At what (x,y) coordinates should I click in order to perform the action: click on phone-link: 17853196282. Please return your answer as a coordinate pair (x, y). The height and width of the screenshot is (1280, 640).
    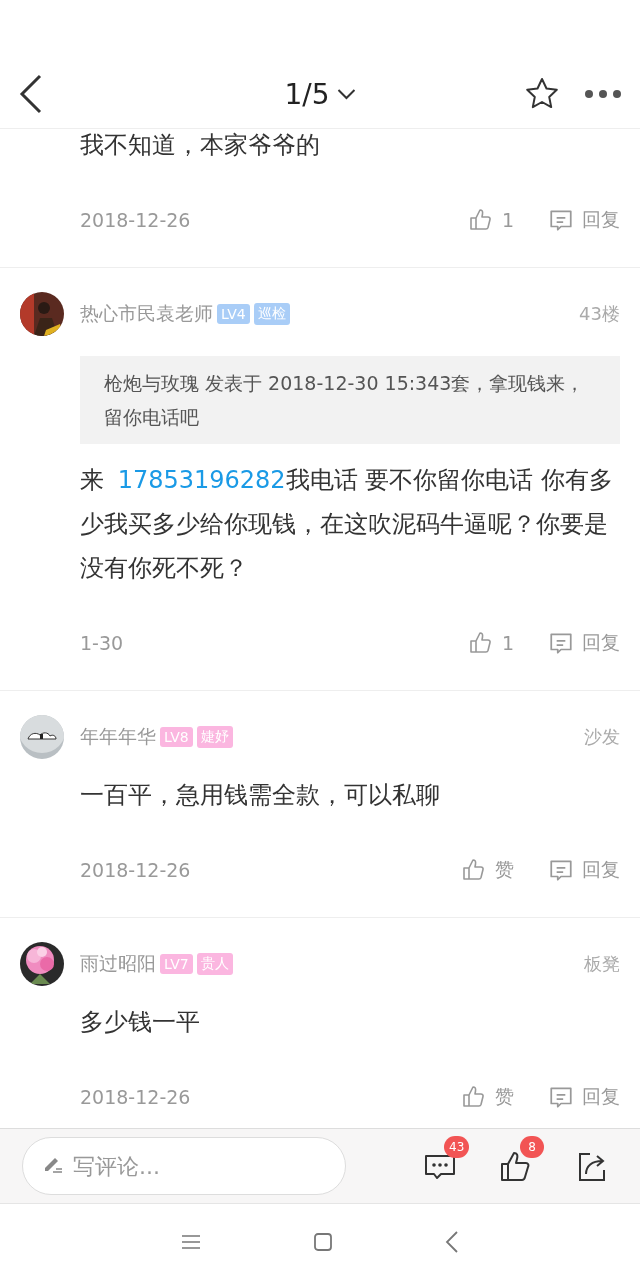
    Looking at the image, I should click on (201, 480).